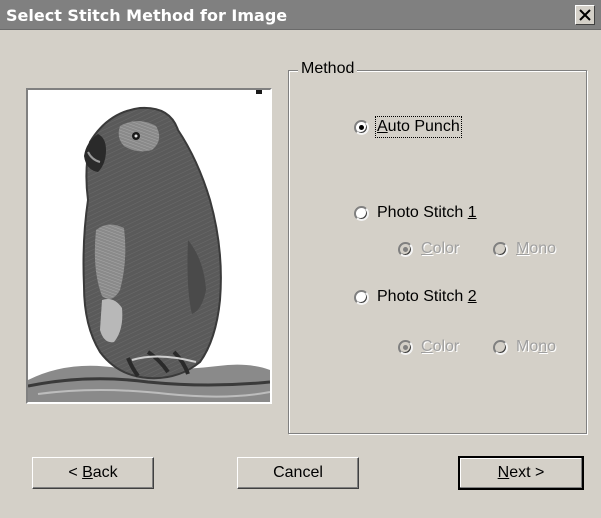  What do you see at coordinates (536, 248) in the screenshot?
I see `photo-stitch-1-mono-label: Mono` at bounding box center [536, 248].